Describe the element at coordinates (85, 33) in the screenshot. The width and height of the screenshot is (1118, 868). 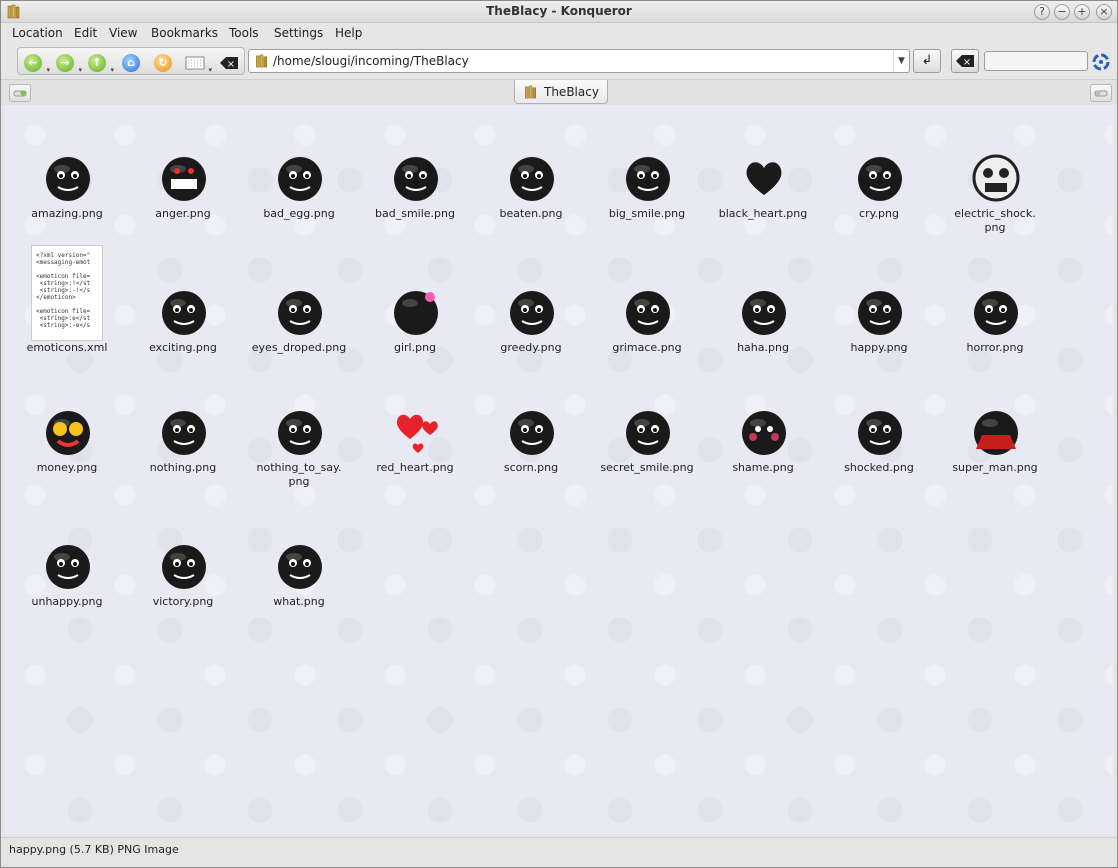
I see `menu-edit: Edit` at that location.